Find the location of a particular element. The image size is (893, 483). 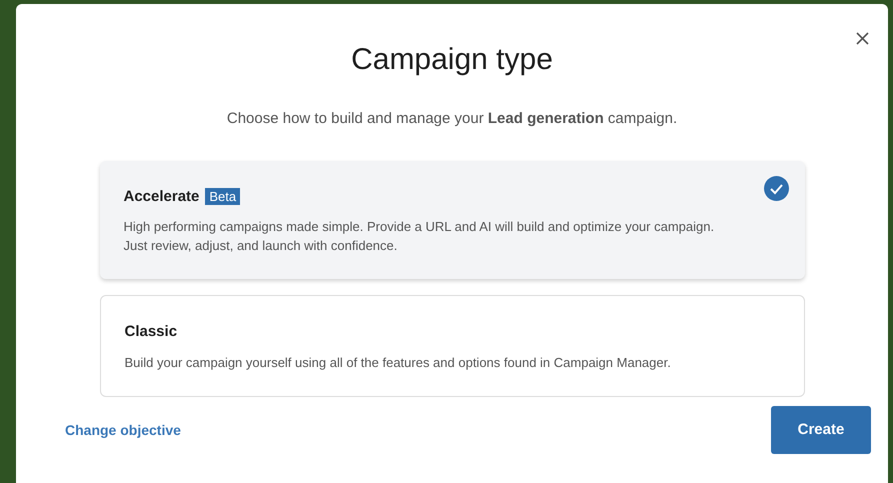

change-objective-link: Change objective is located at coordinates (123, 430).